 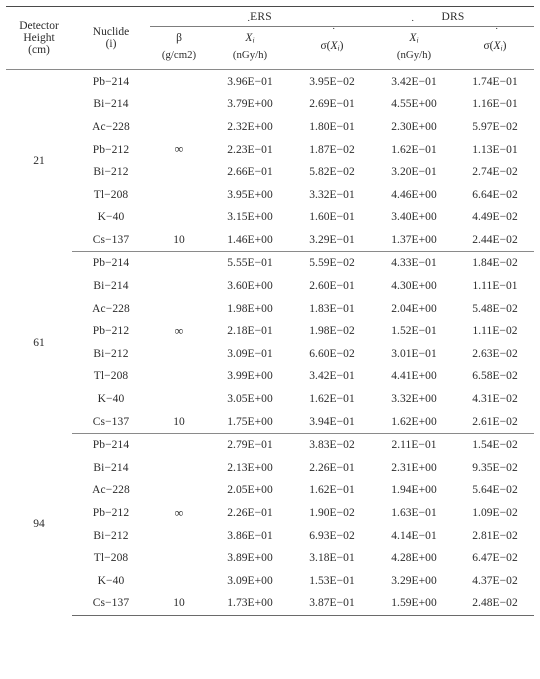 What do you see at coordinates (270, 149) in the screenshot?
I see `table-row: Pb−212 ∞ 2.23E−01 1.87E−02 1.62E−01 1.13E−01` at bounding box center [270, 149].